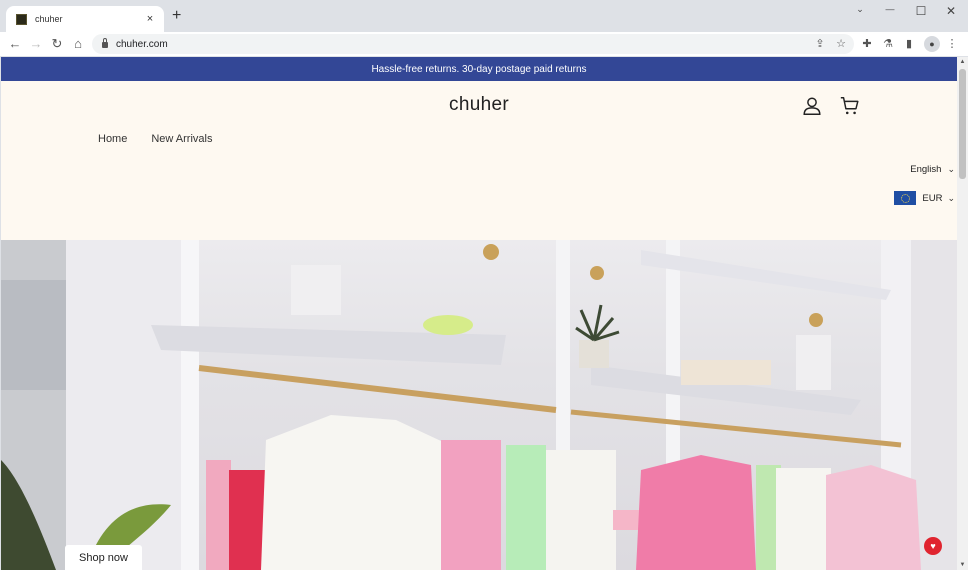 The image size is (968, 570). What do you see at coordinates (594, 354) in the screenshot?
I see `plant-pot` at bounding box center [594, 354].